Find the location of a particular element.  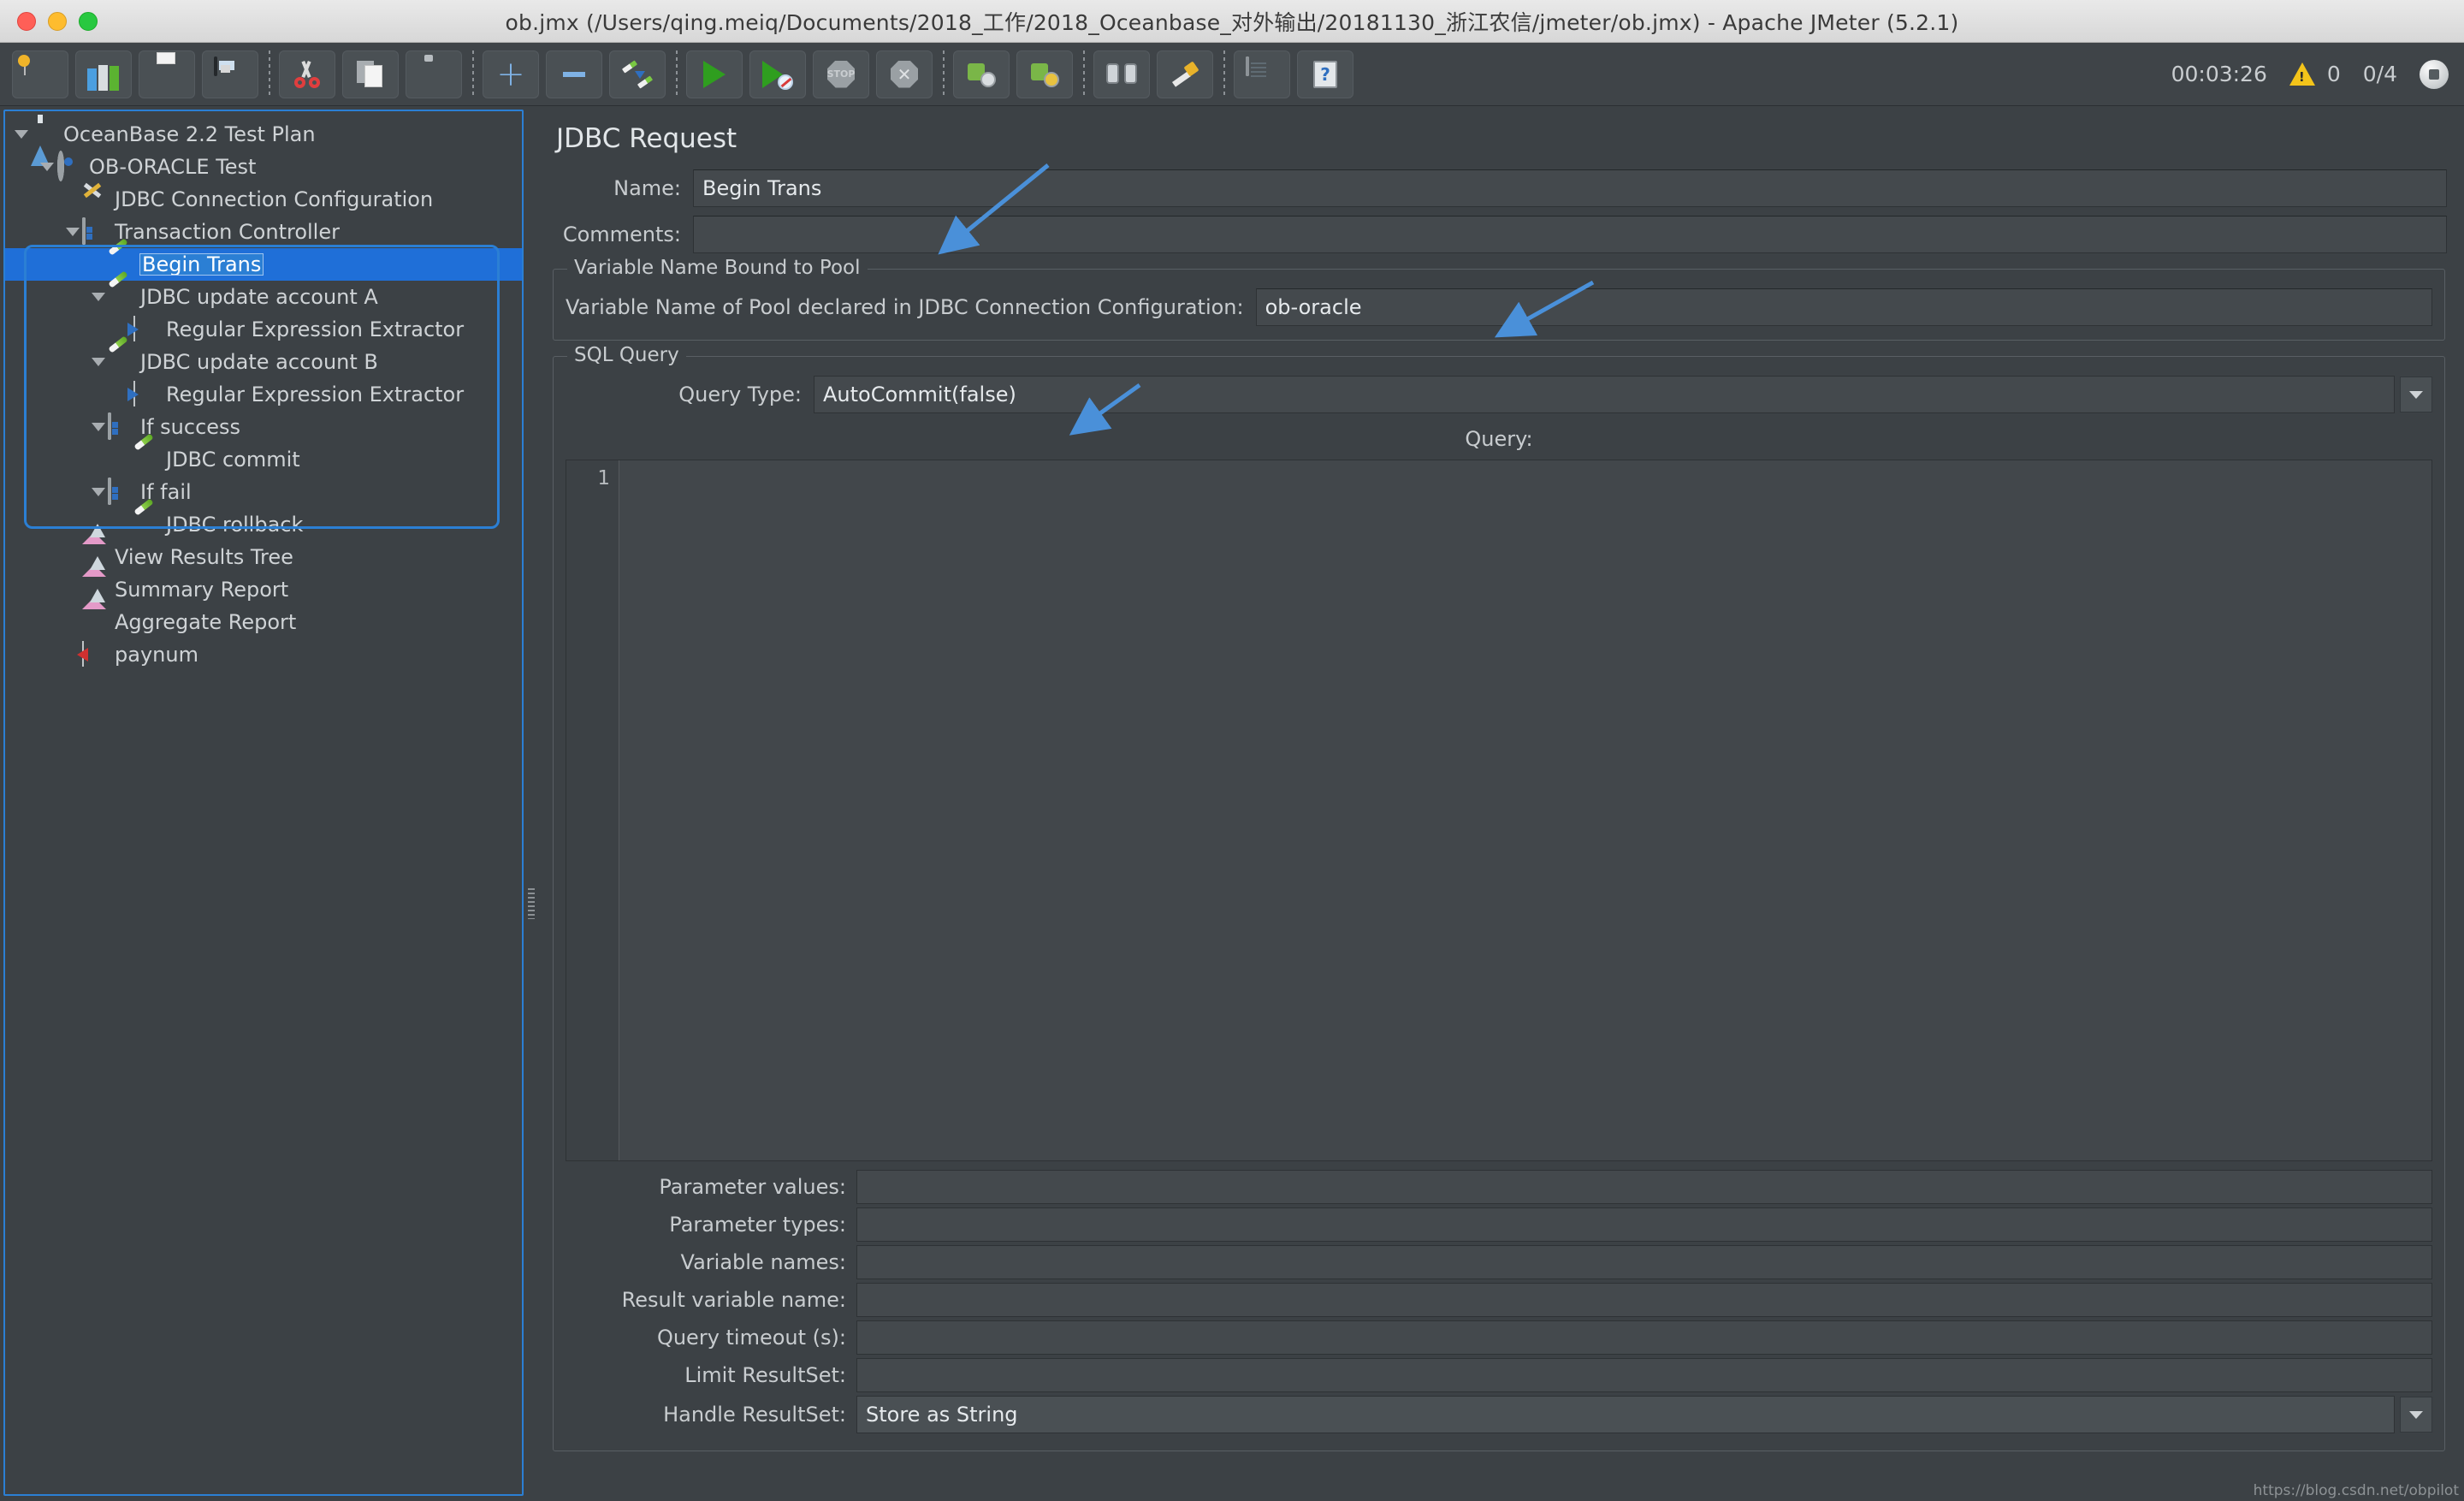

comments-label: Comments: is located at coordinates (621, 234).